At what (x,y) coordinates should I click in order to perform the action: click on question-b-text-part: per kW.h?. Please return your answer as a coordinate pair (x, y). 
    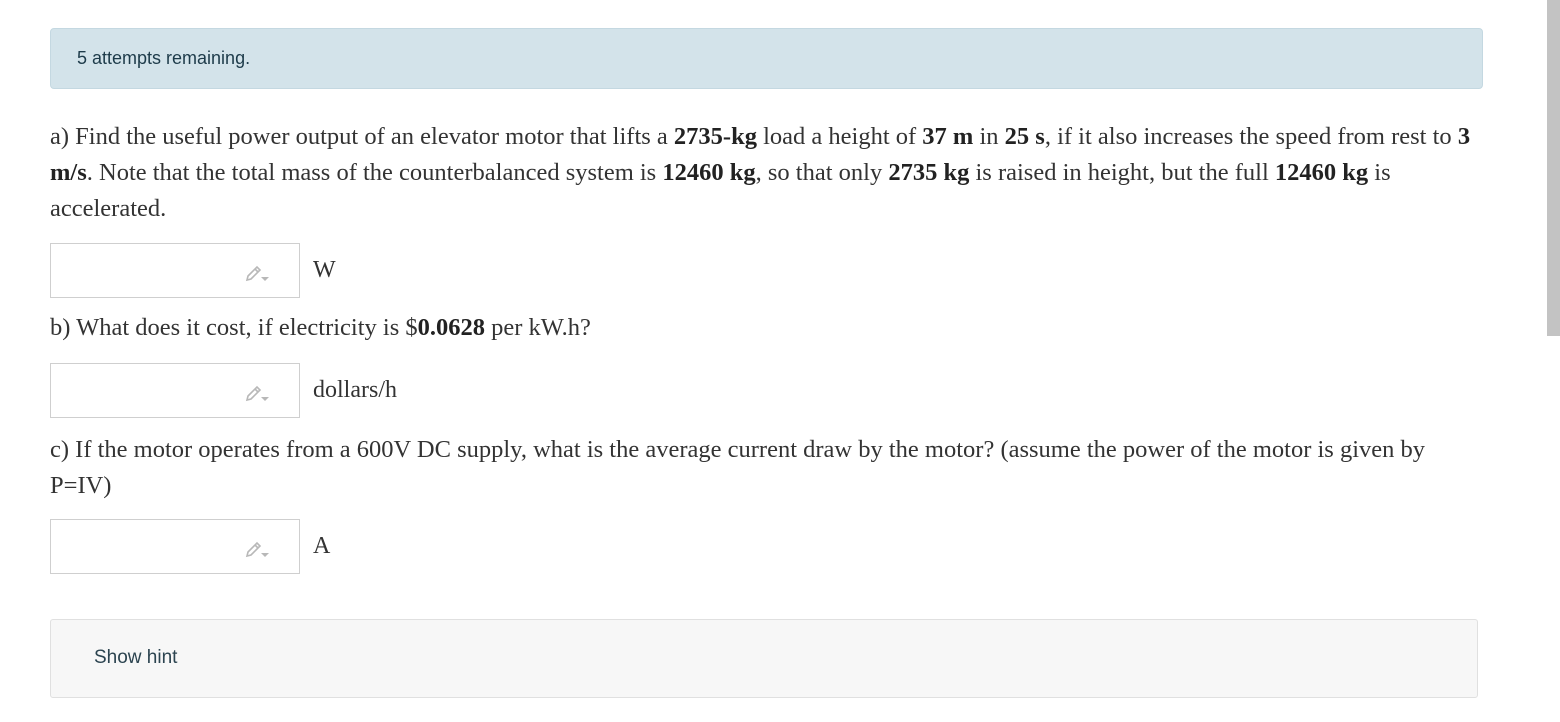
    Looking at the image, I should click on (538, 327).